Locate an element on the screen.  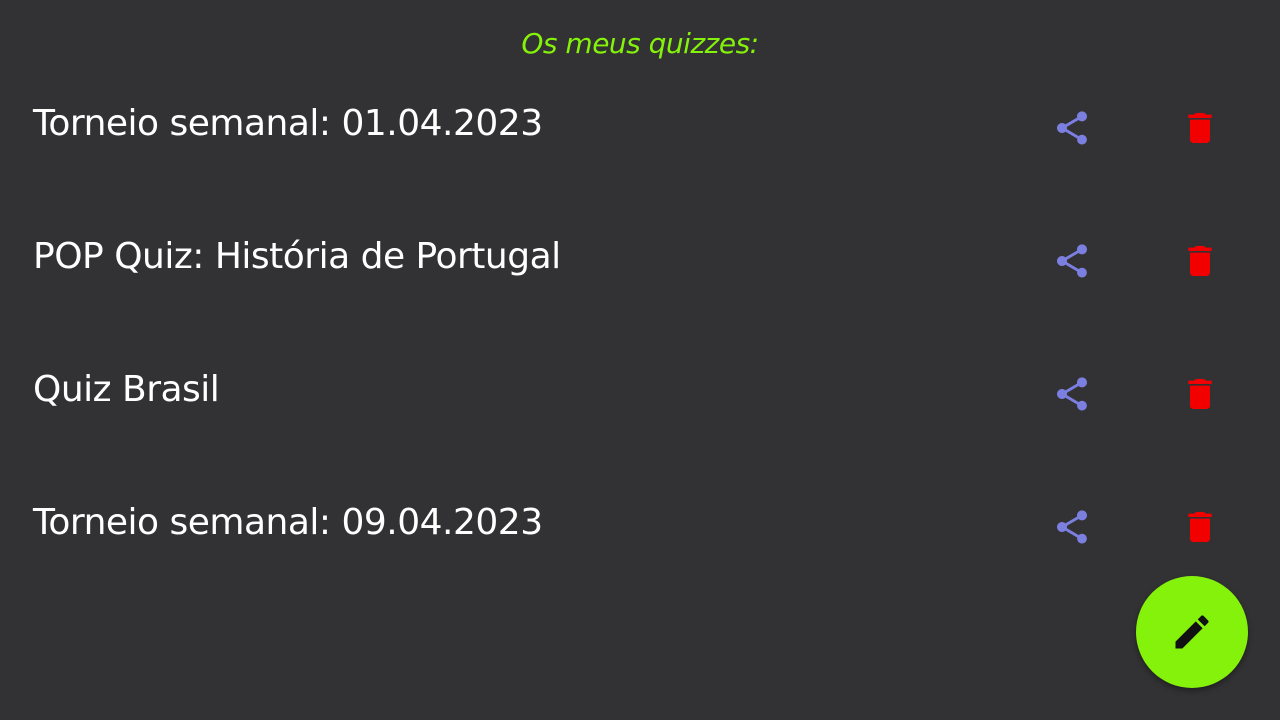
quiz-title: Quiz Brasil is located at coordinates (126, 390).